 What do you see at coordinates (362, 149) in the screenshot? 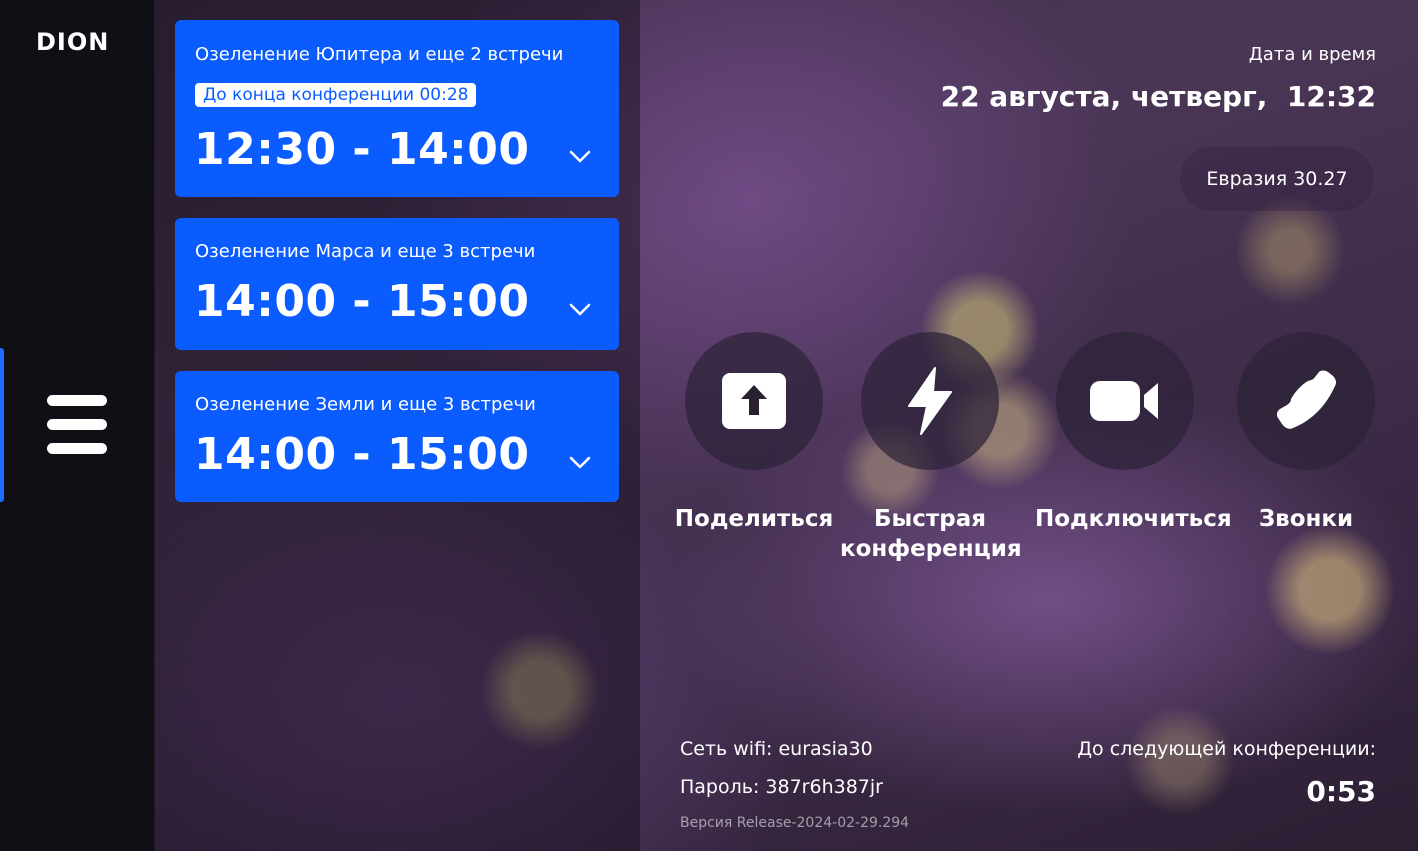
I see `meeting-time: 12:30 - 14:00` at bounding box center [362, 149].